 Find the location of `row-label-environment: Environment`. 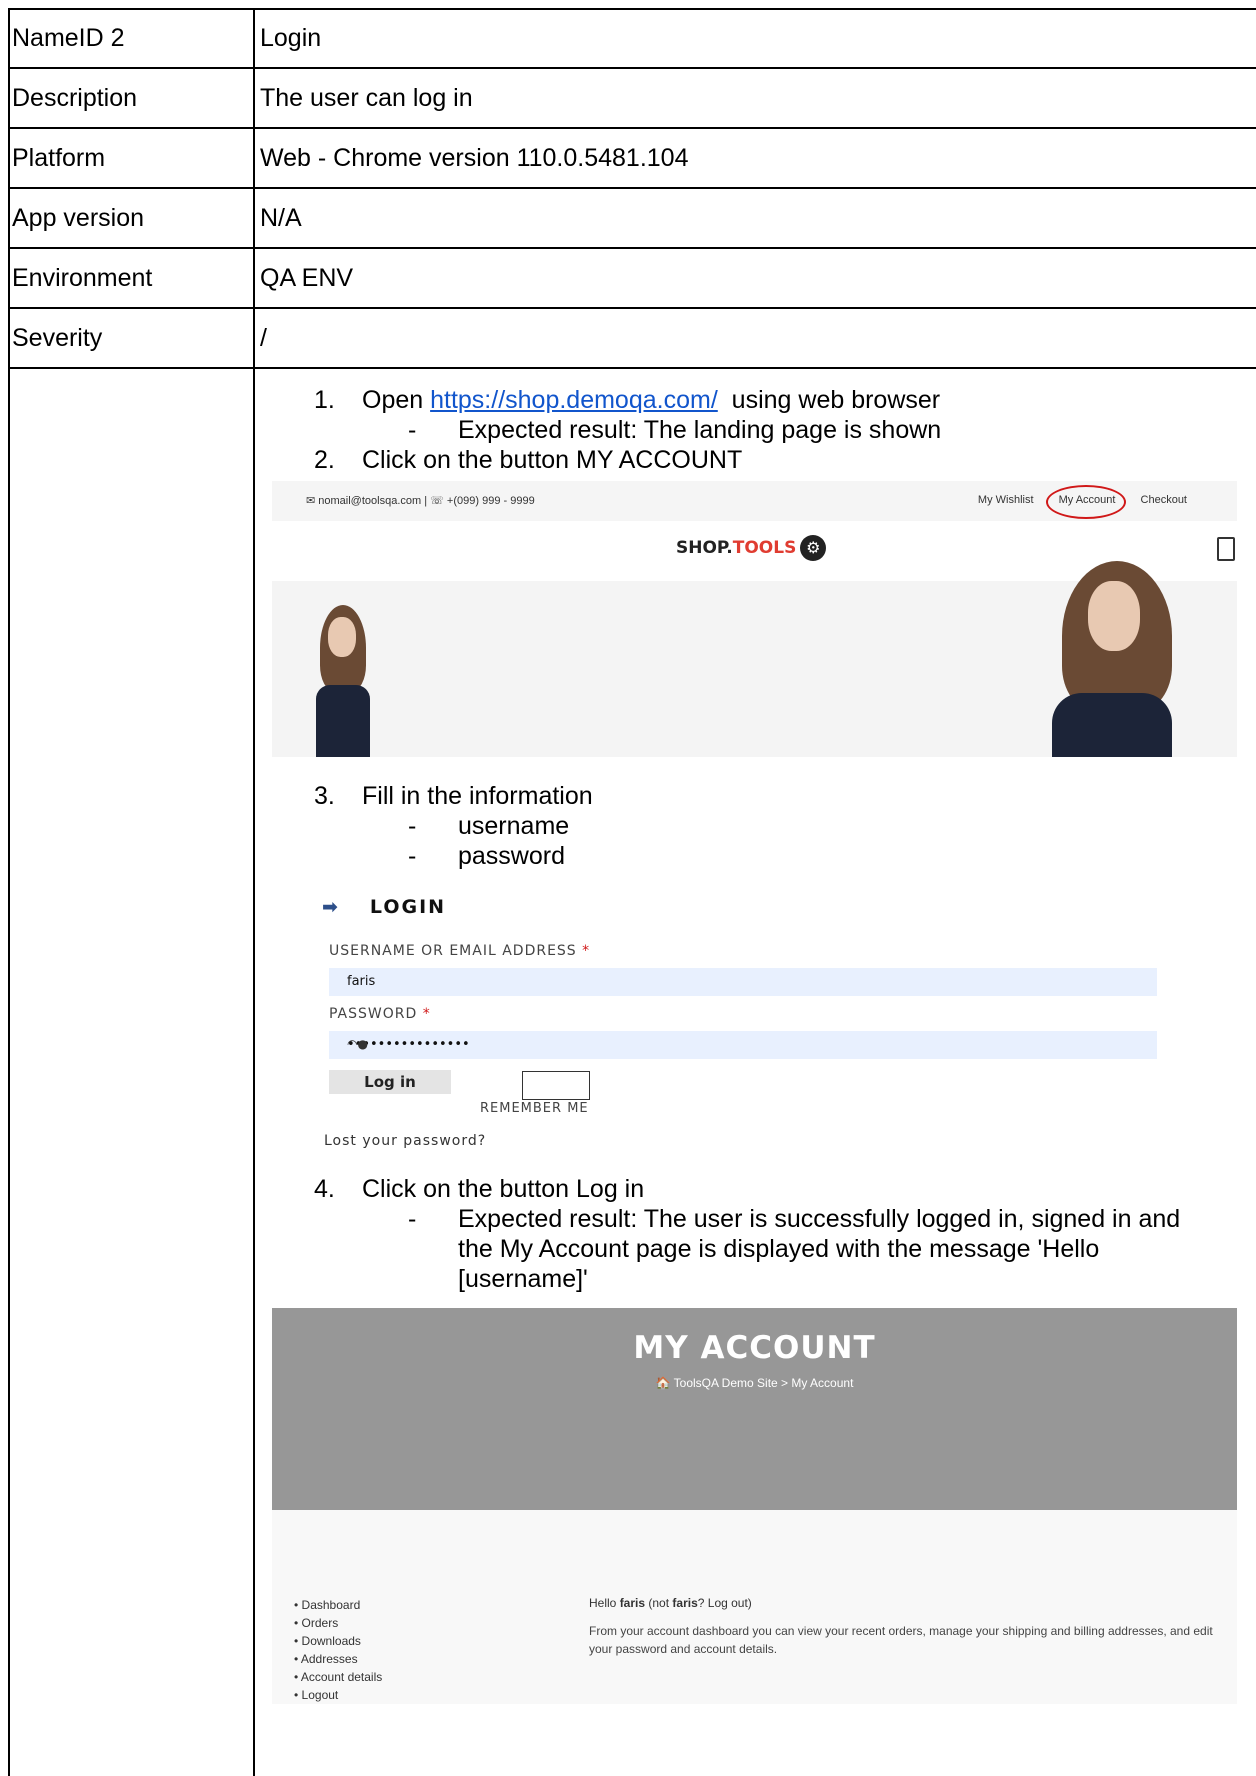

row-label-environment: Environment is located at coordinates (82, 278).